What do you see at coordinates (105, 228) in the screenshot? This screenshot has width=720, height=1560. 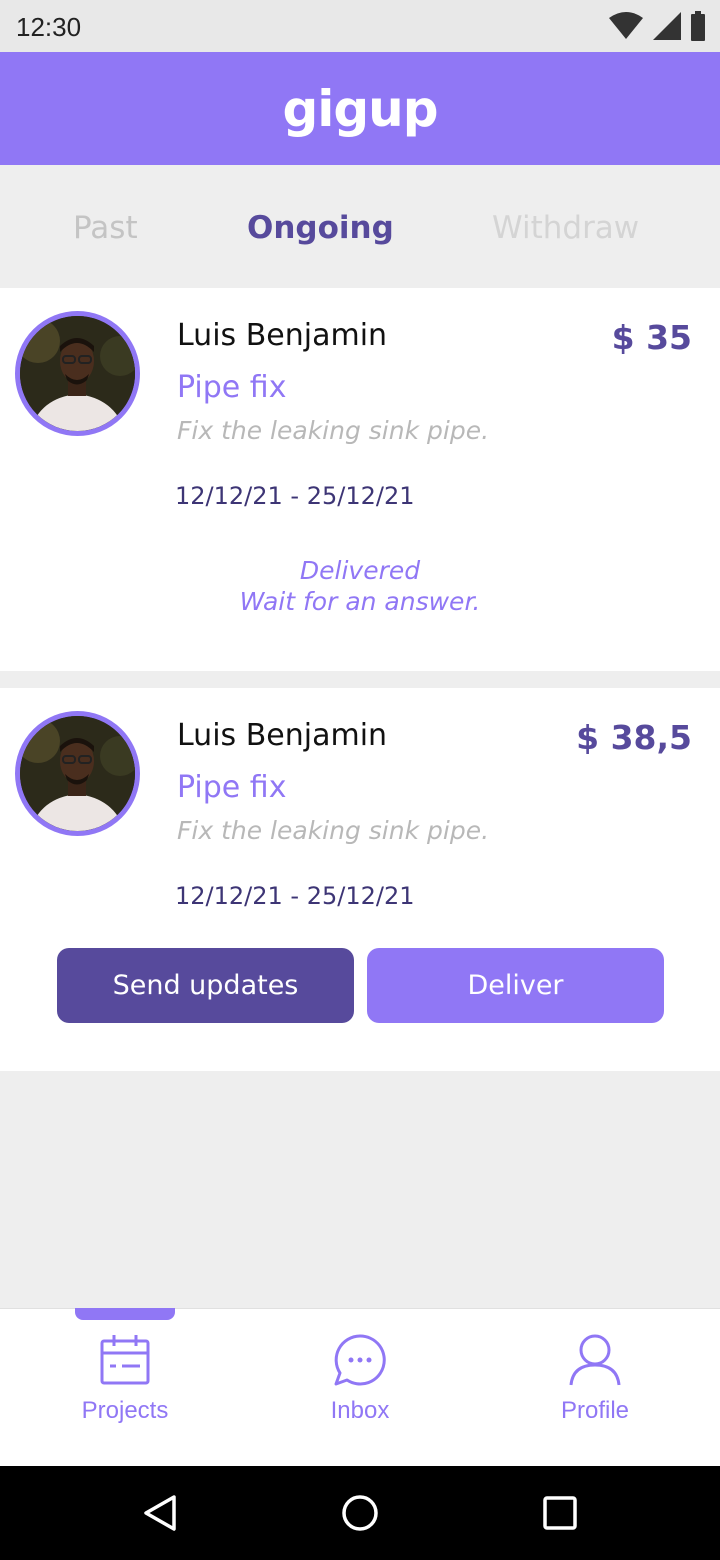 I see `tab-past: Past` at bounding box center [105, 228].